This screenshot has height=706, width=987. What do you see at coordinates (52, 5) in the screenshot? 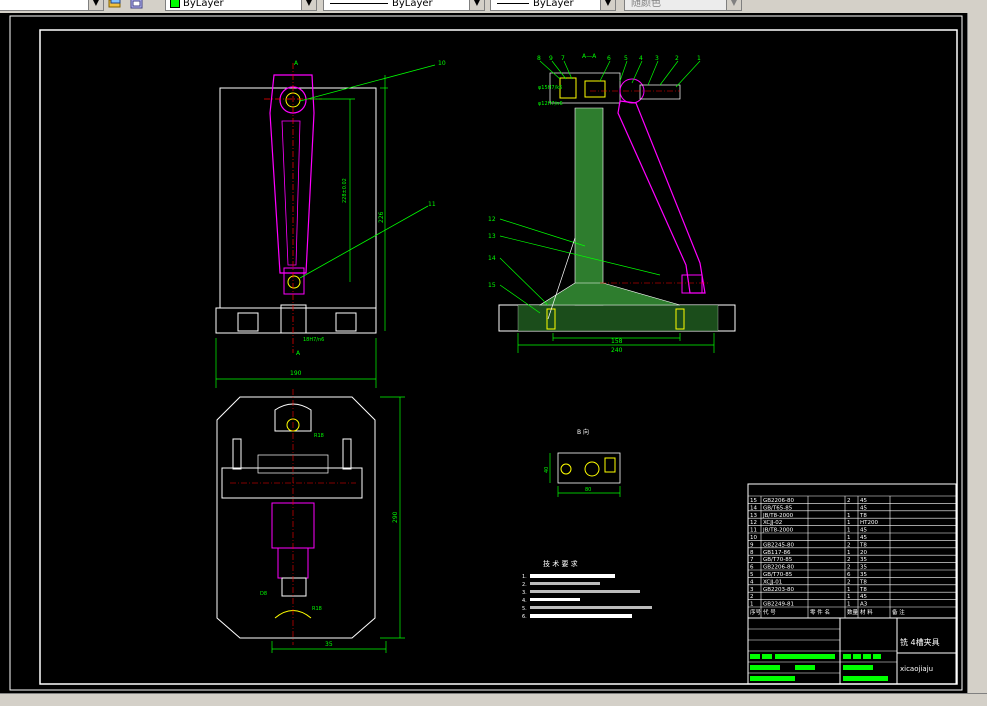
I see `layer-control: ▼` at bounding box center [52, 5].